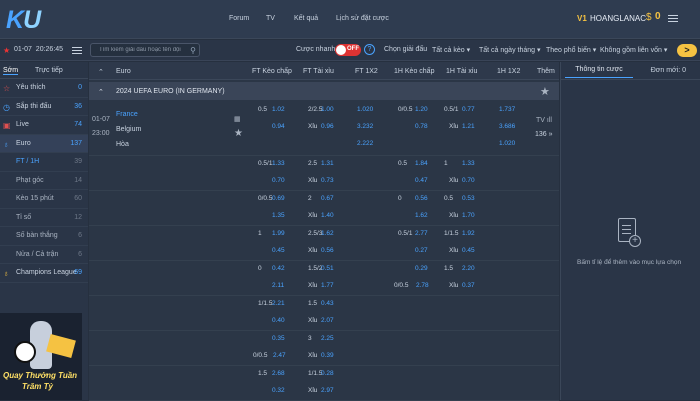 The height and width of the screenshot is (401, 700). What do you see at coordinates (278, 198) in the screenshot?
I see `odds-value: 0.69` at bounding box center [278, 198].